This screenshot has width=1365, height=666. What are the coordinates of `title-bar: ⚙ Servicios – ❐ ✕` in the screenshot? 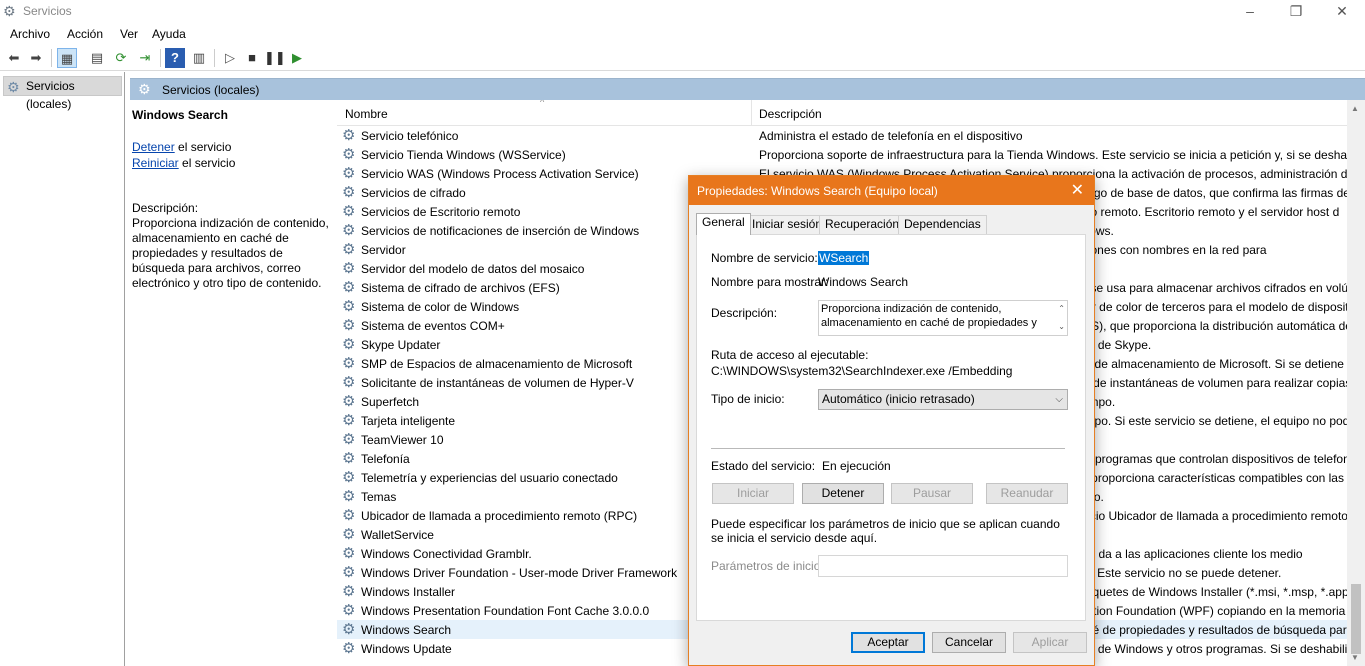 It's located at (682, 12).